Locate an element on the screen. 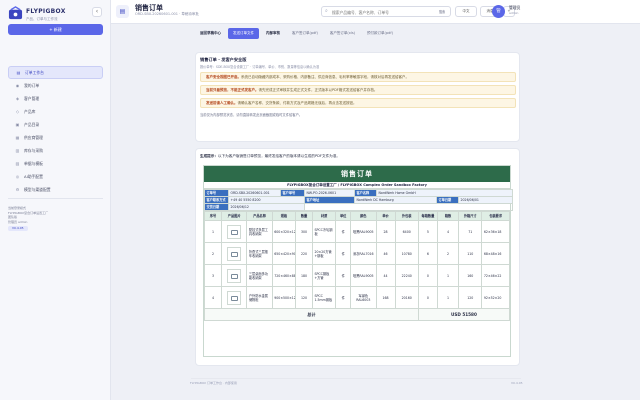  cell-spec: 720×460×880mm is located at coordinates (284, 275).